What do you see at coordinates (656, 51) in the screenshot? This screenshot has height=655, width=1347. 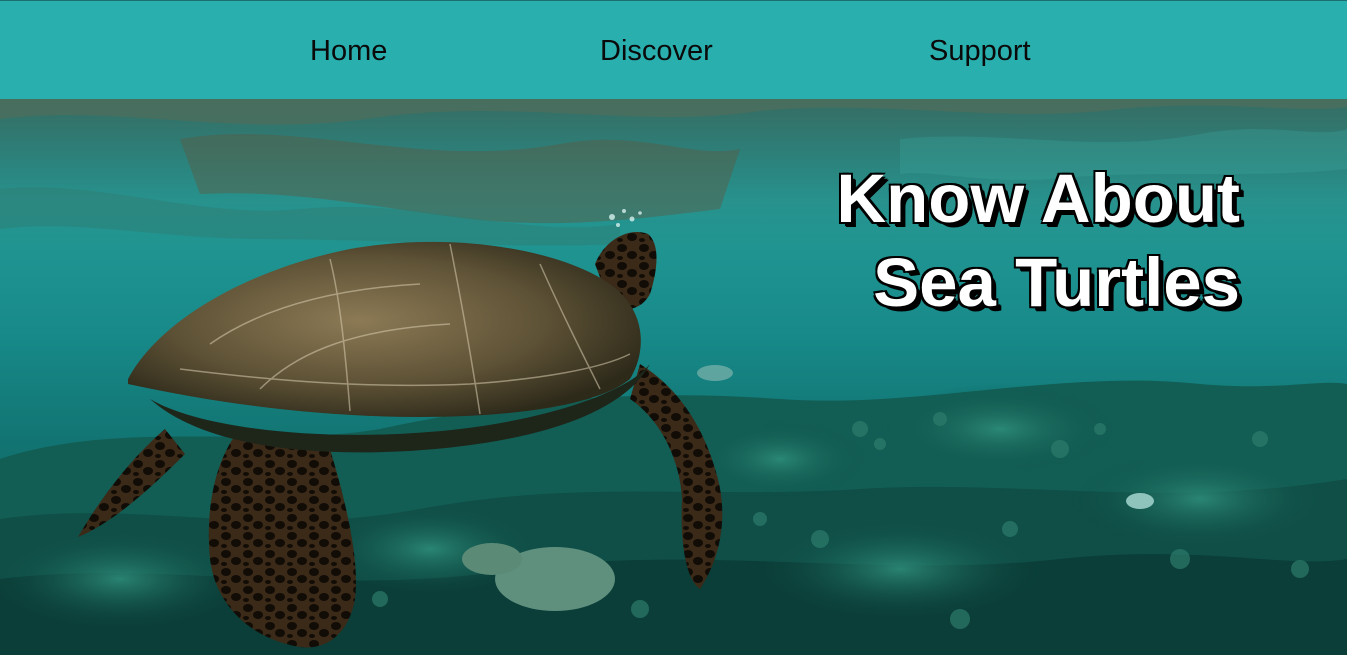 I see `nav-link-discover: Discover` at bounding box center [656, 51].